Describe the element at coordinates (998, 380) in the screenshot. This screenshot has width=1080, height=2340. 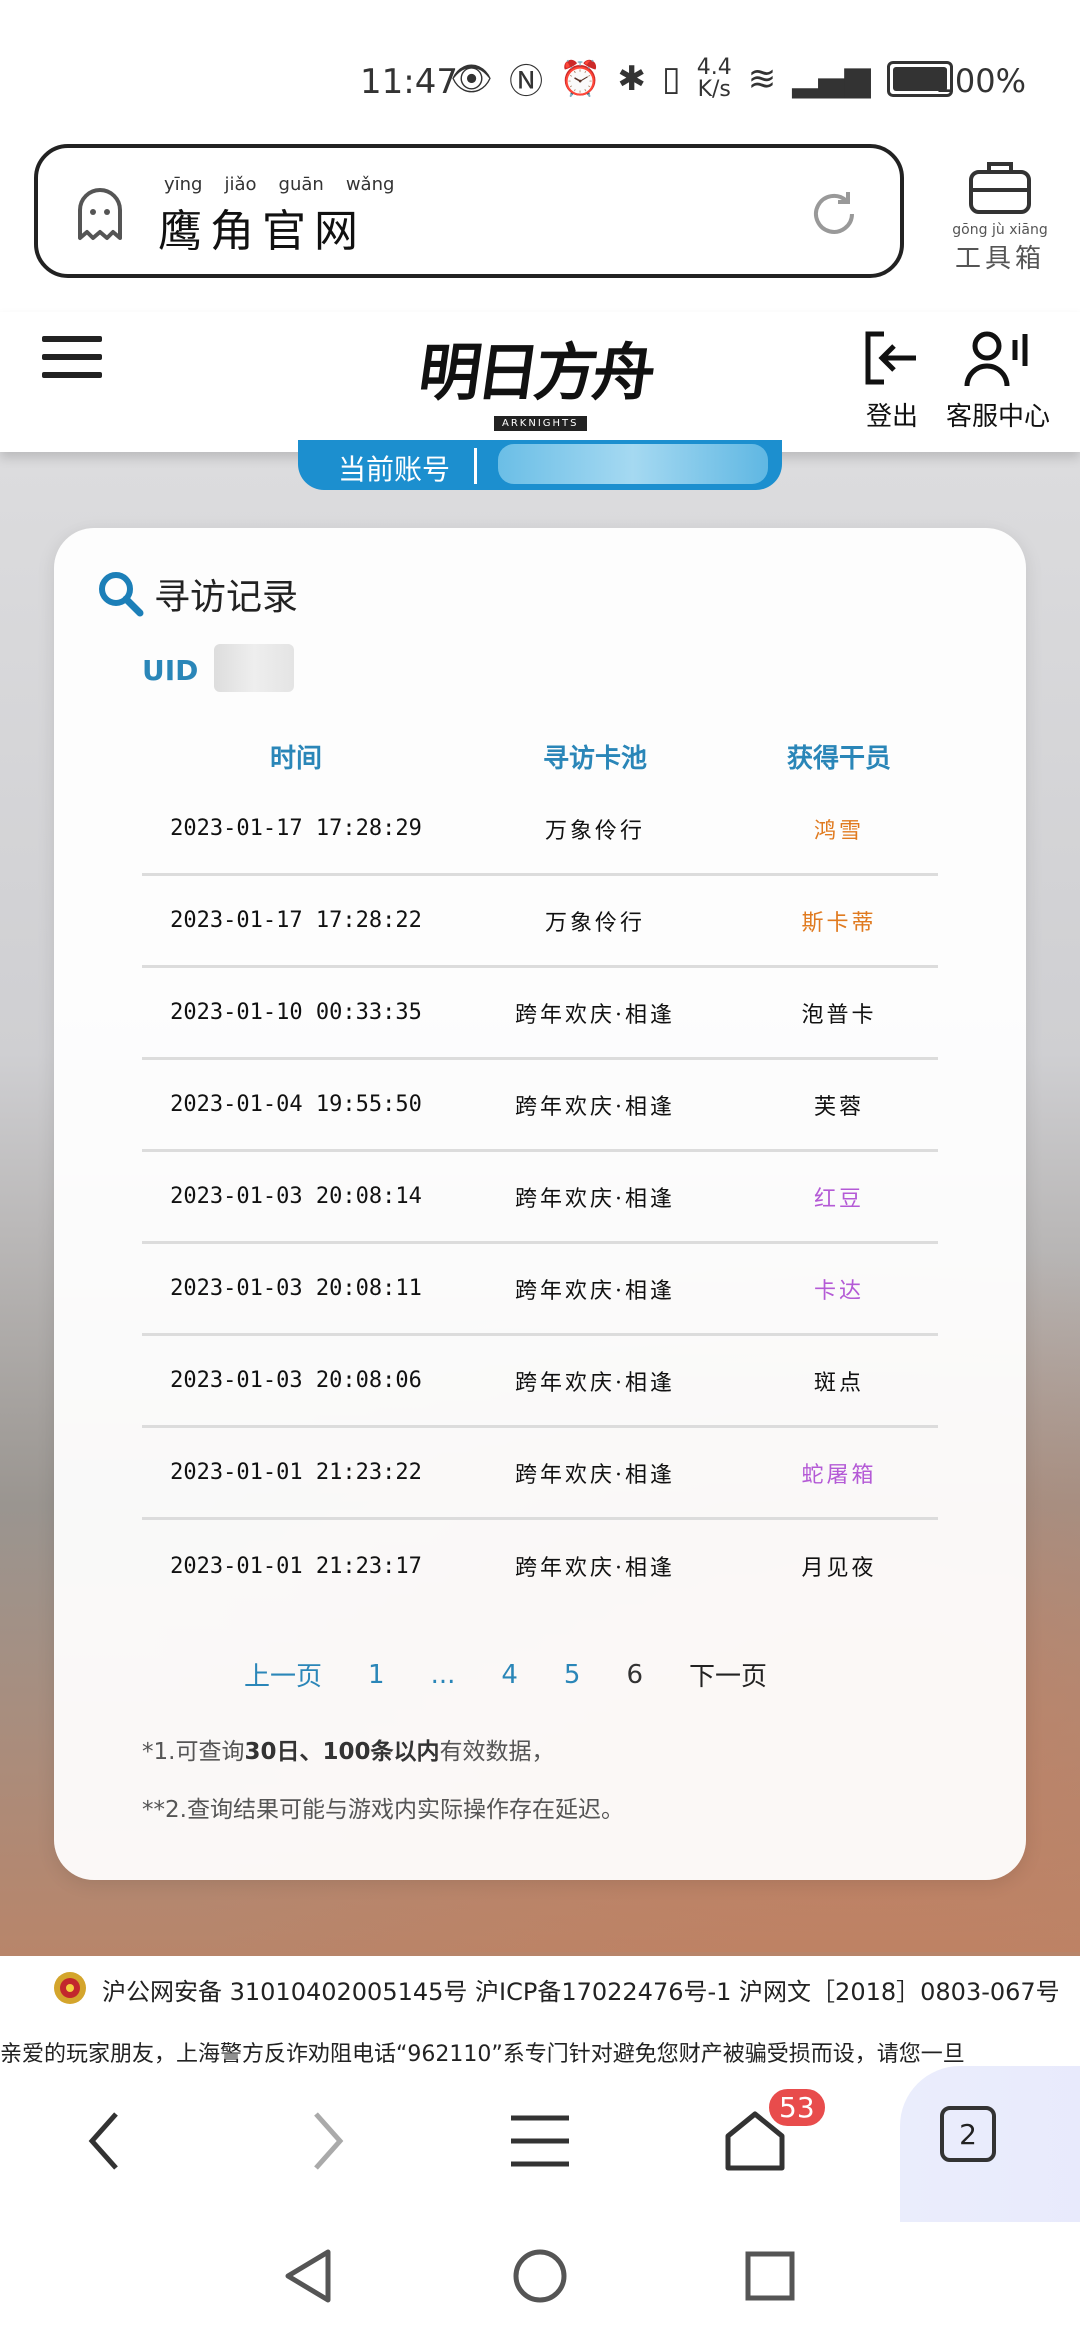
I see `customer-service-button: 客服中心` at that location.